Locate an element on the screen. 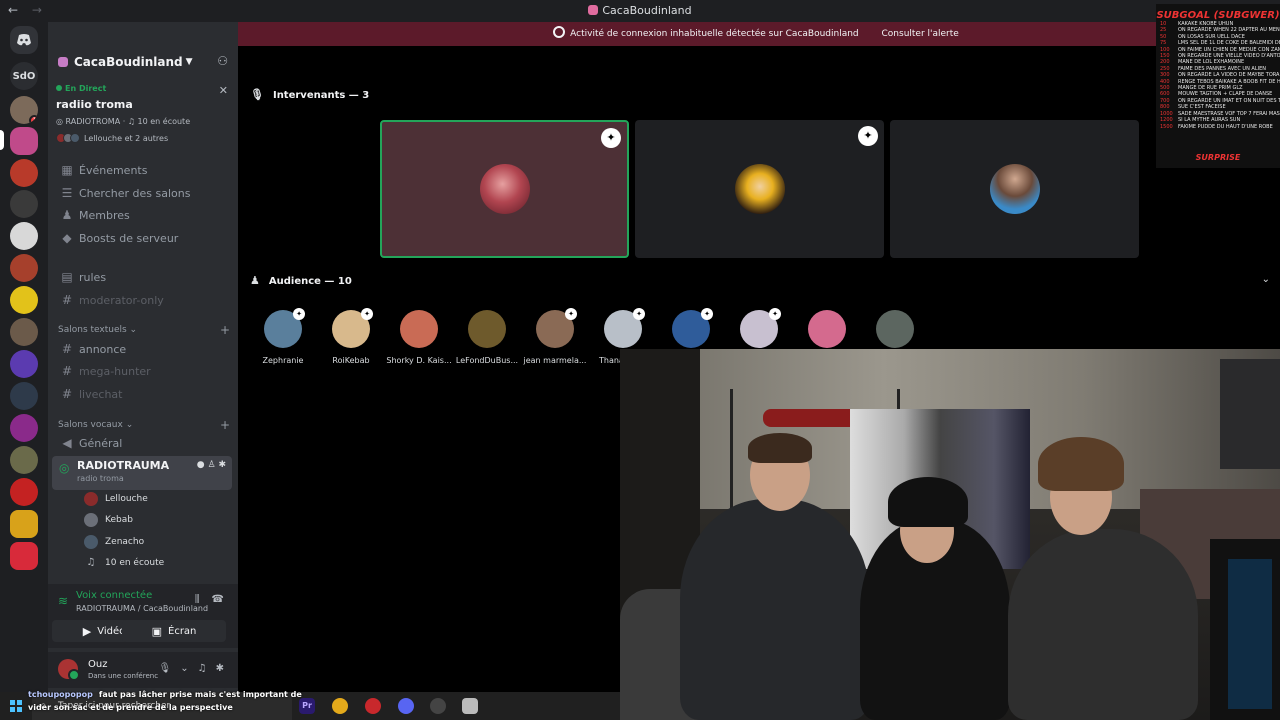  server-header: CacaBoudinland ▼ ⚇ is located at coordinates (143, 62).